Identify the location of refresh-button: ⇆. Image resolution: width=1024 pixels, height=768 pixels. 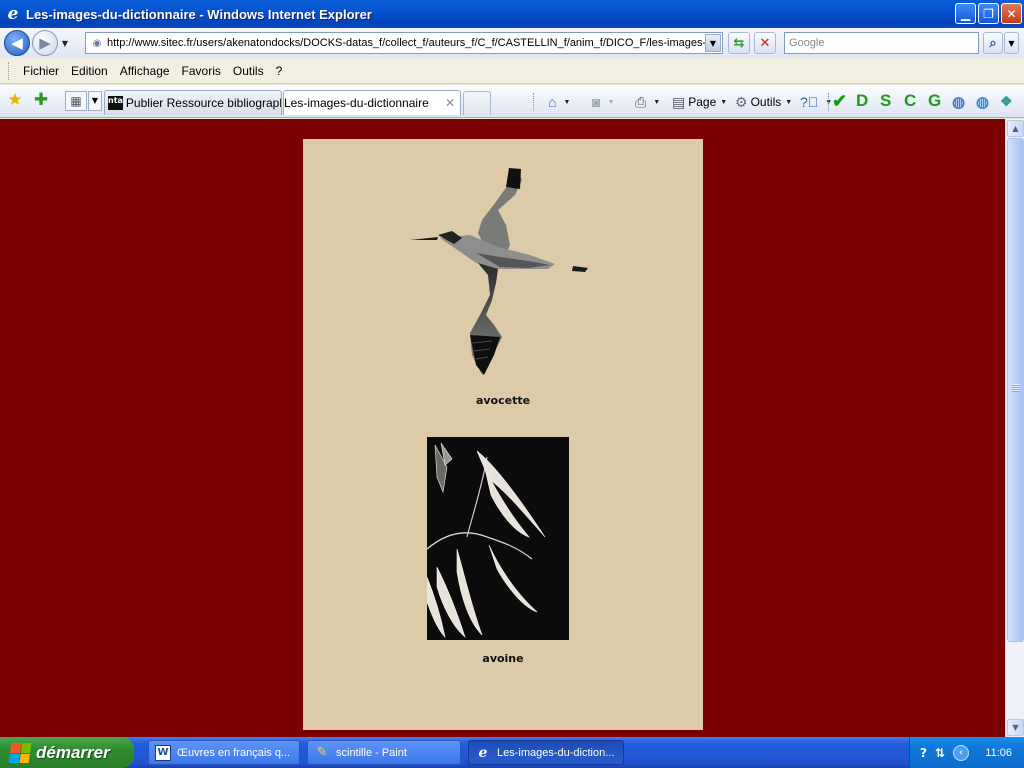
(739, 43).